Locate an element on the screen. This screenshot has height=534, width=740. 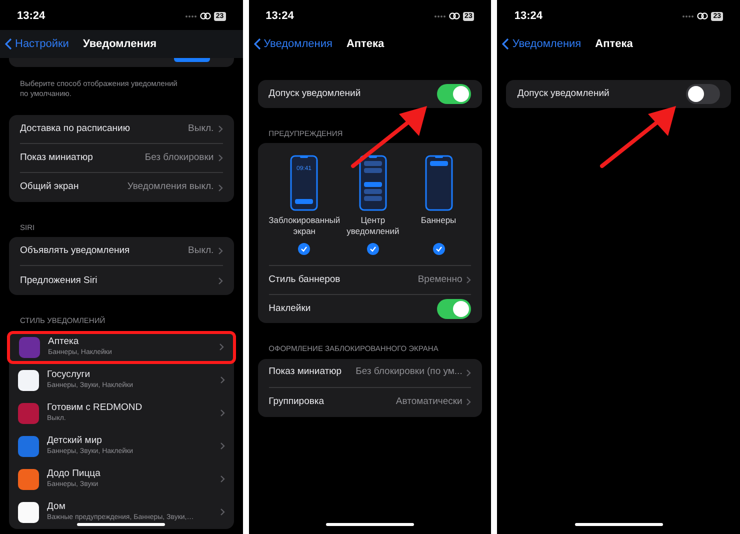
row-label: Предложения Siri is located at coordinates (59, 281).